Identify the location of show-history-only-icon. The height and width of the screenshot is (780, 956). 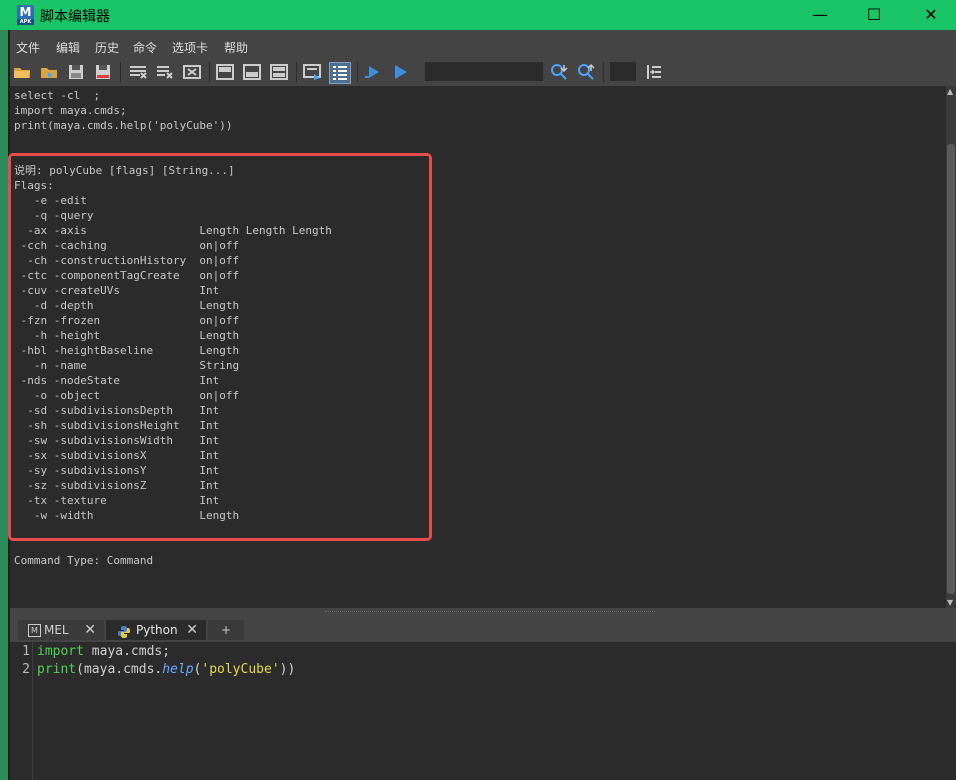
(225, 72).